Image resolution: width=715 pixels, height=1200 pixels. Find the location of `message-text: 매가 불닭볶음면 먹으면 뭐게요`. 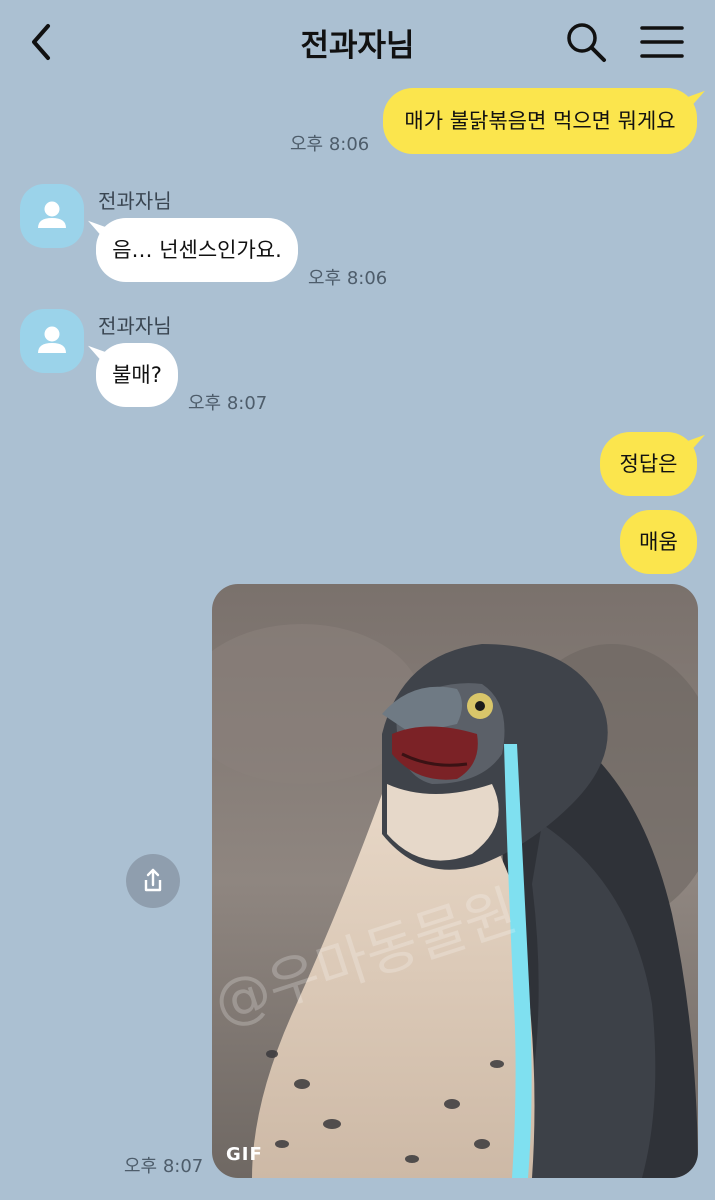

message-text: 매가 불닭볶음면 먹으면 뭐게요 is located at coordinates (540, 120).